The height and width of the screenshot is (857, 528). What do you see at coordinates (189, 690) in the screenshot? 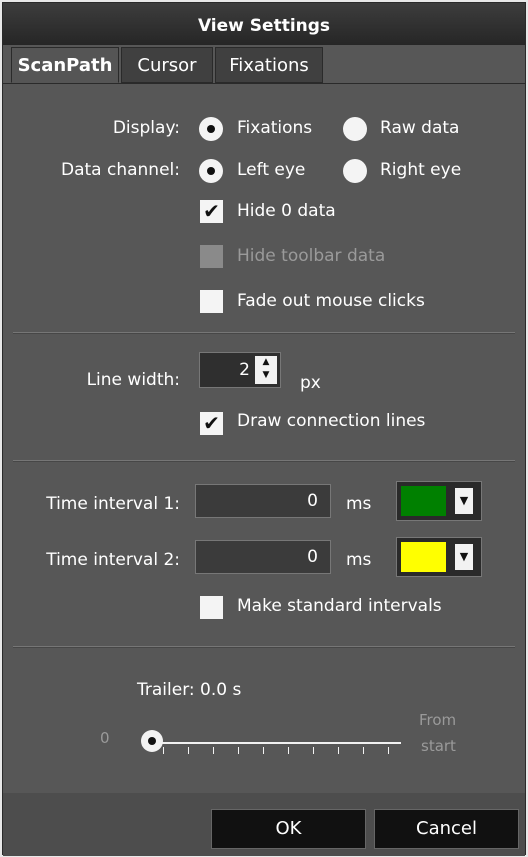
I see `trailer-label: Trailer: 0.0 s` at bounding box center [189, 690].